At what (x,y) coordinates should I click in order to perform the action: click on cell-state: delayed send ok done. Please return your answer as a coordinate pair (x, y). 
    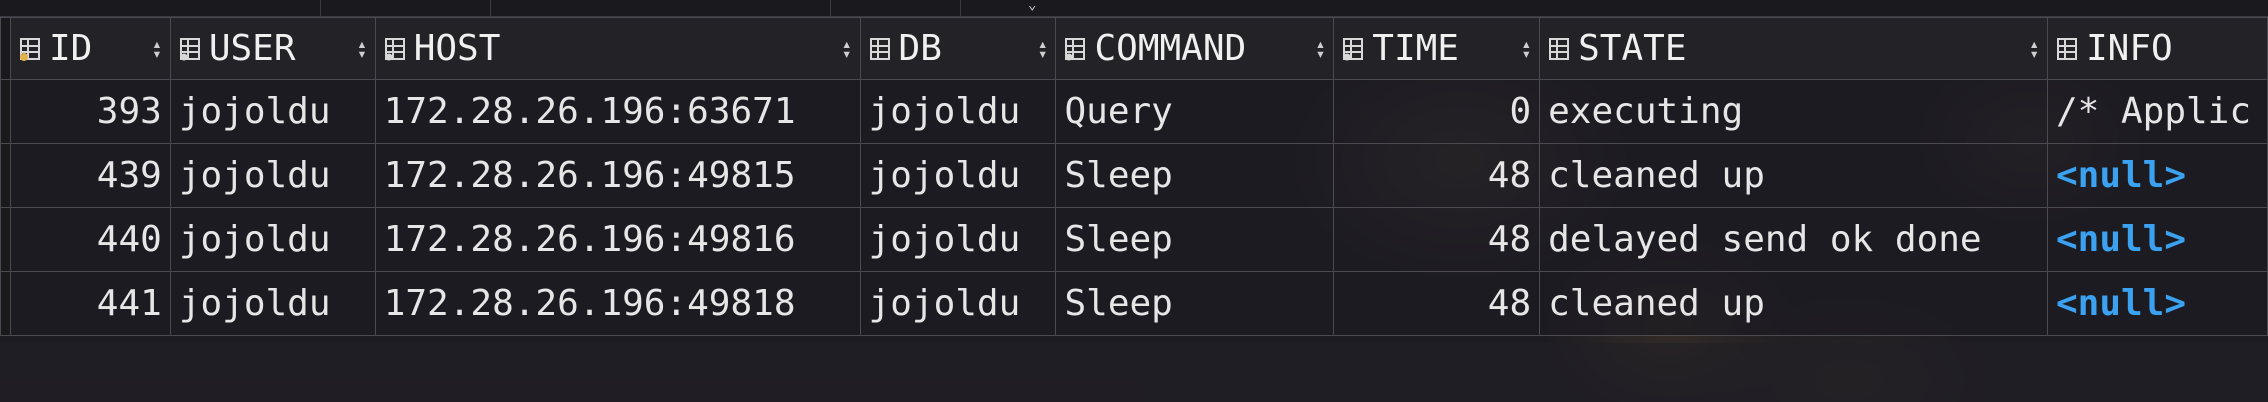
    Looking at the image, I should click on (1793, 239).